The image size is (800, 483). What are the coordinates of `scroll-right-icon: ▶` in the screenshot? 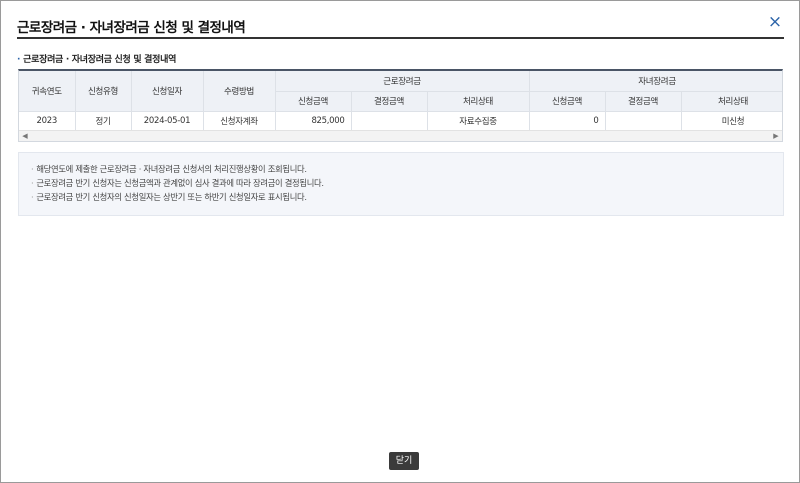 It's located at (776, 136).